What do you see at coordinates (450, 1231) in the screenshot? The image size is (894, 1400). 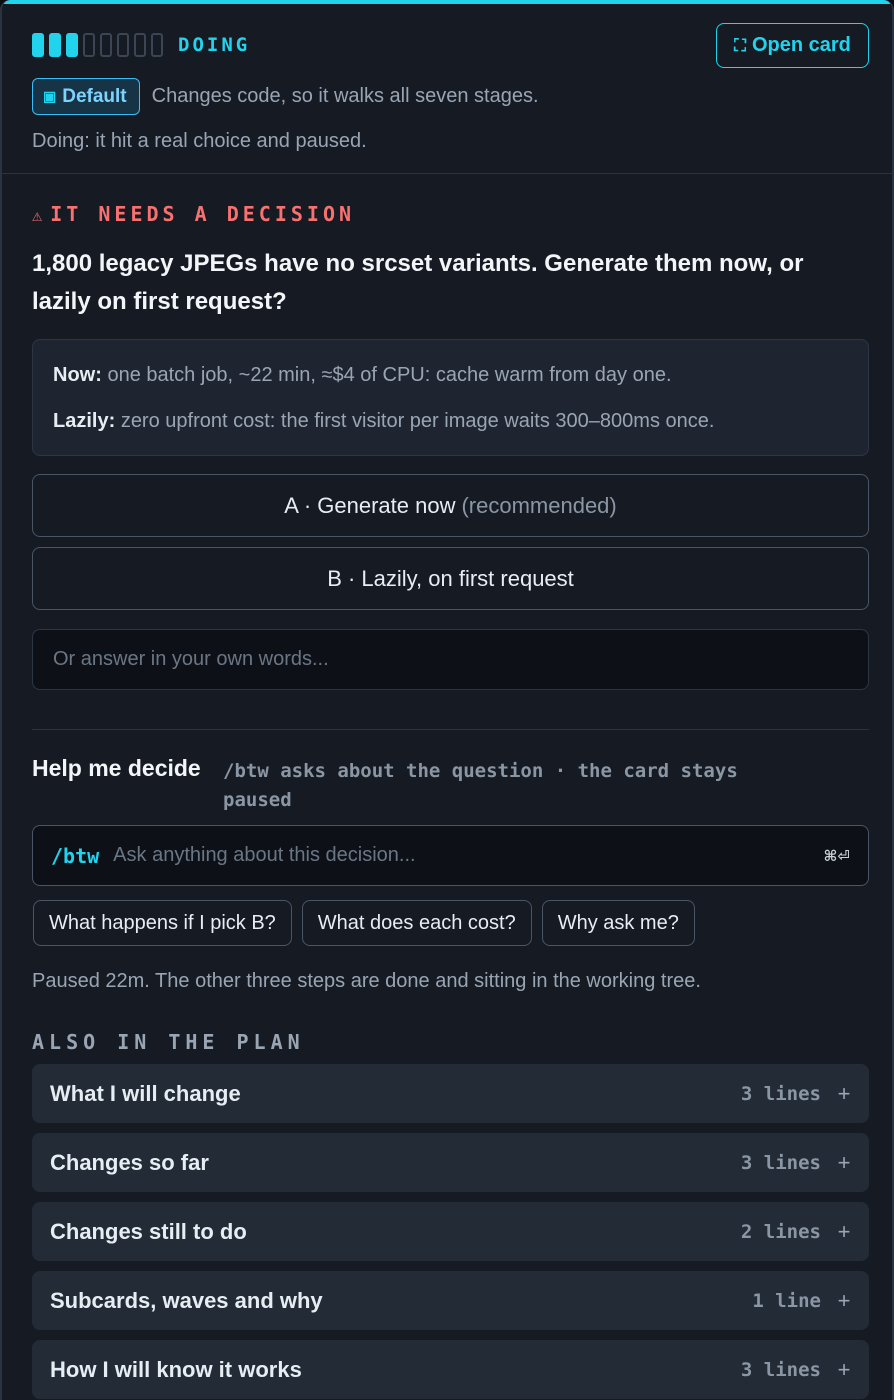 I see `plan-section: Changes still to do 2 lines +` at bounding box center [450, 1231].